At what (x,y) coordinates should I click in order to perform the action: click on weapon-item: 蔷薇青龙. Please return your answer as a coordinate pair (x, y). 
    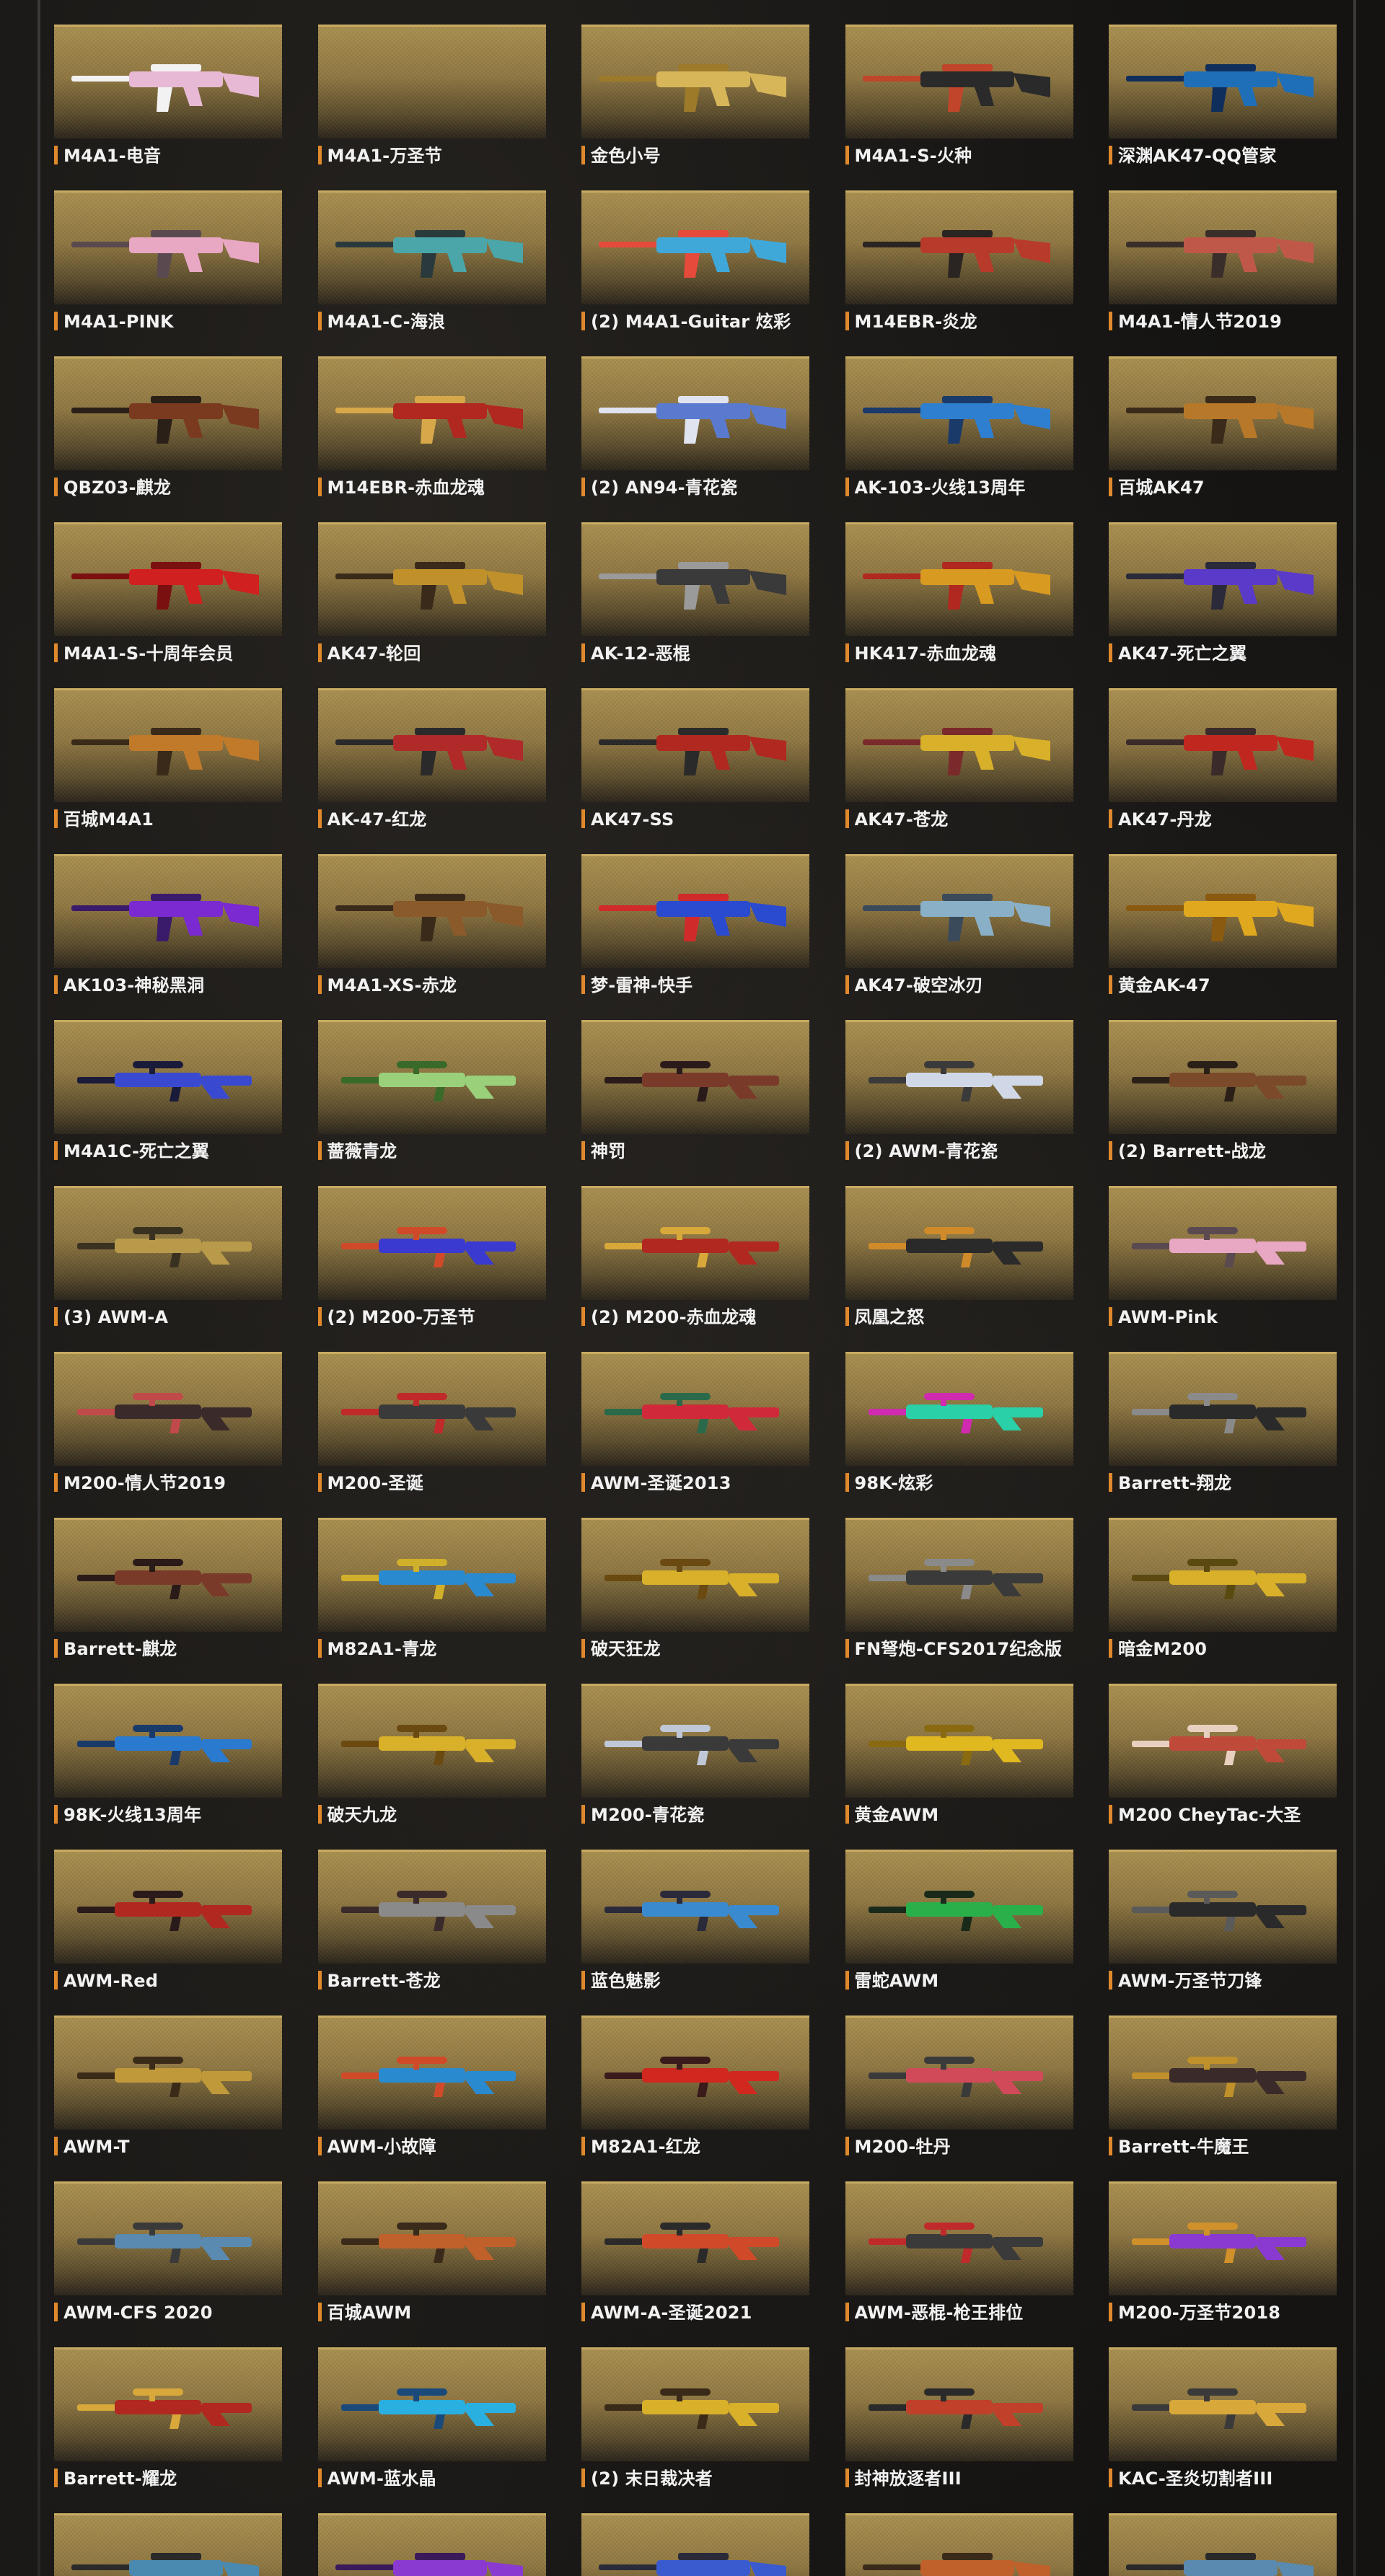
    Looking at the image, I should click on (431, 1103).